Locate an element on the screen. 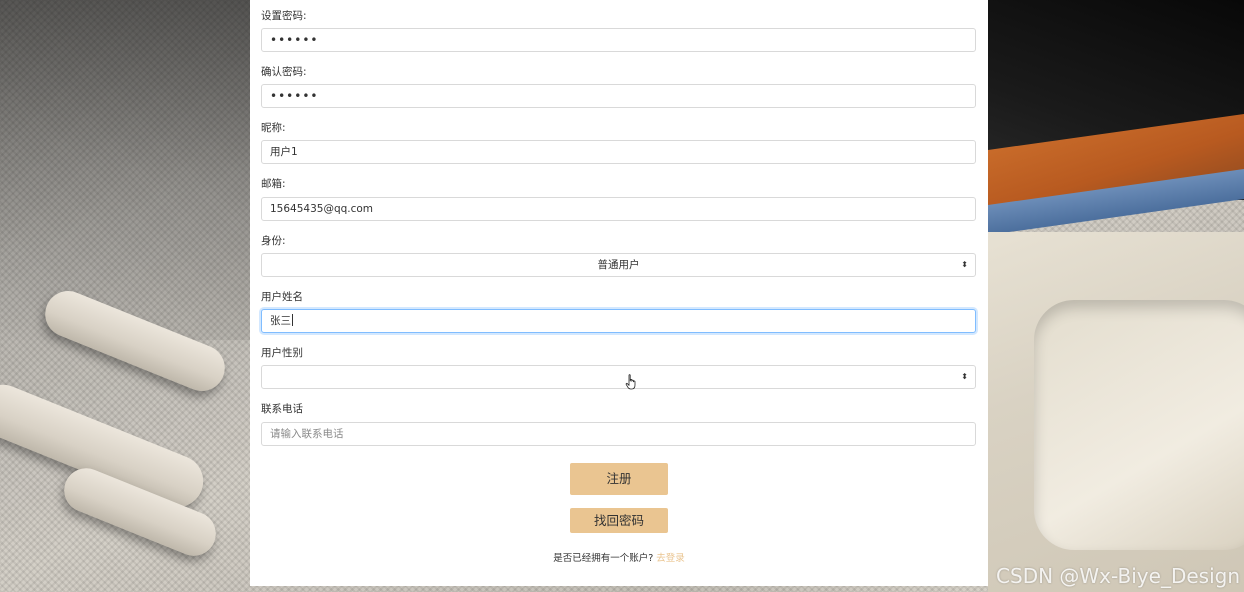 The height and width of the screenshot is (592, 1244). hand-pointer-icon is located at coordinates (630, 382).